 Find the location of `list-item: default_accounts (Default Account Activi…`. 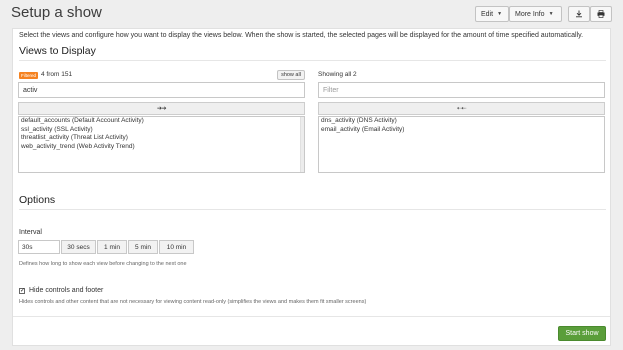

list-item: default_accounts (Default Account Activi… is located at coordinates (161, 121).